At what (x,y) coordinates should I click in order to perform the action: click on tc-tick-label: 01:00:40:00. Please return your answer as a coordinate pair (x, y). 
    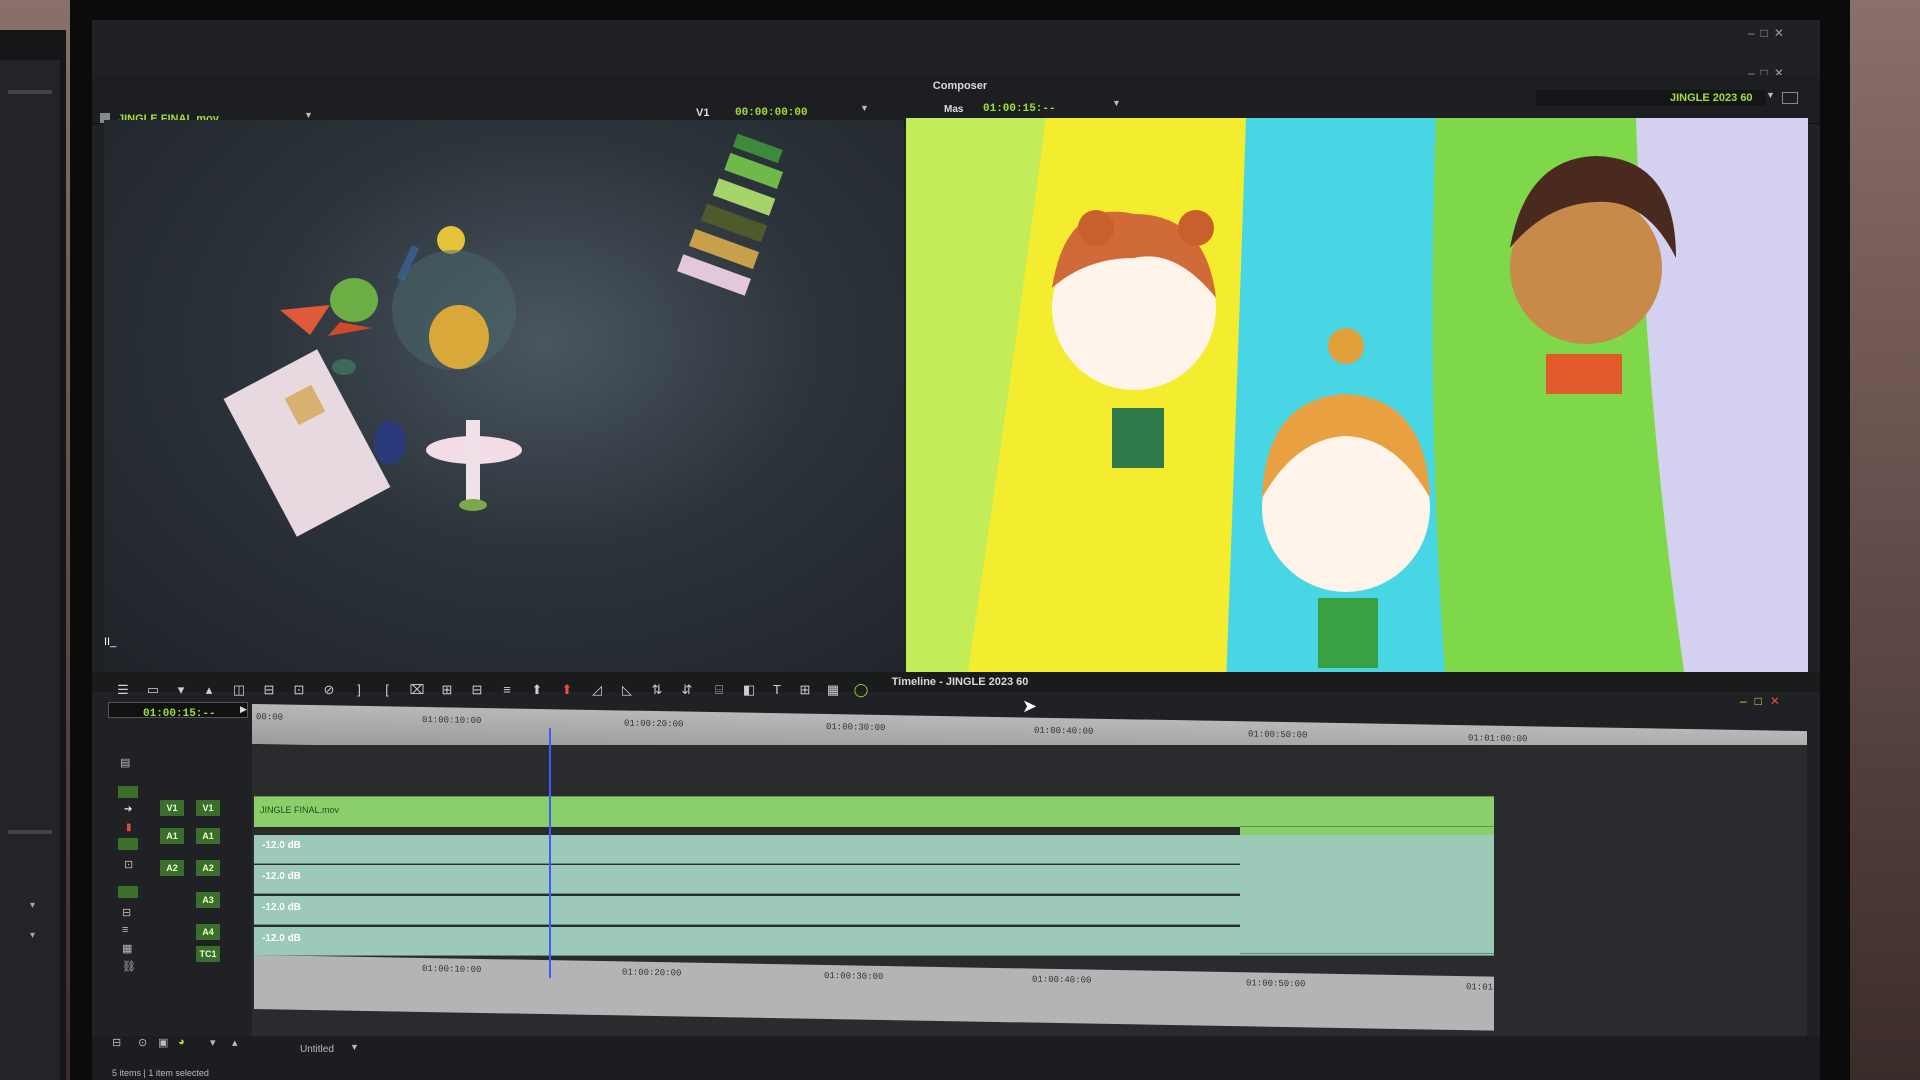
    Looking at the image, I should click on (1062, 980).